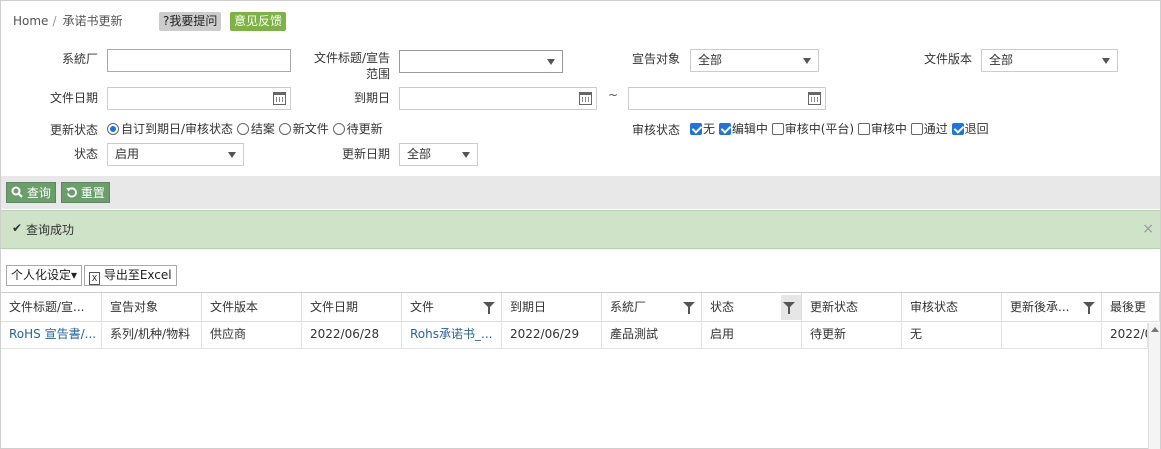 This screenshot has height=449, width=1161. What do you see at coordinates (743, 129) in the screenshot?
I see `review-checkbox-editing: 编辑中` at bounding box center [743, 129].